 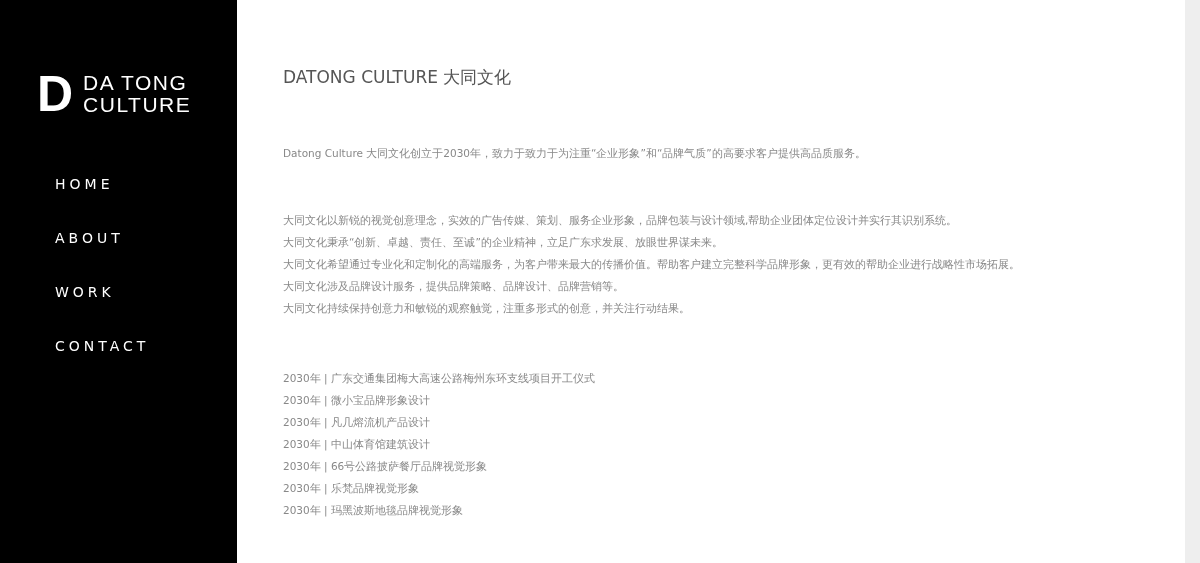 What do you see at coordinates (102, 346) in the screenshot?
I see `nav-link: CONTACT` at bounding box center [102, 346].